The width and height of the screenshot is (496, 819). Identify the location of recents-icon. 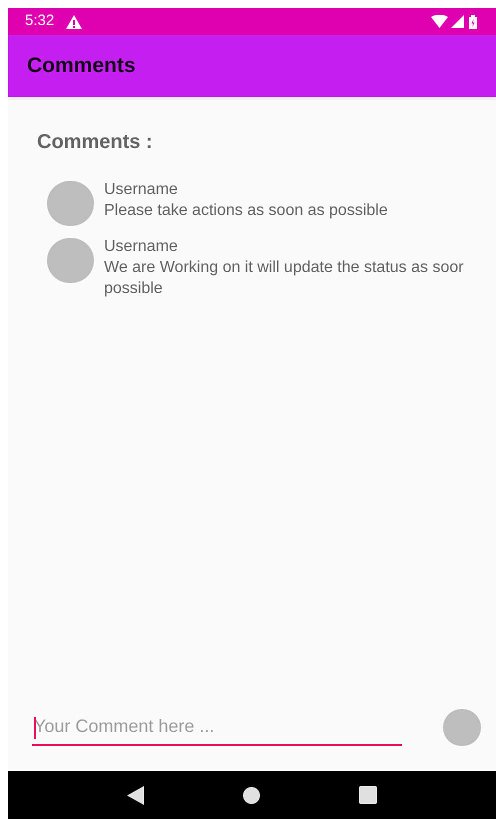
(367, 795).